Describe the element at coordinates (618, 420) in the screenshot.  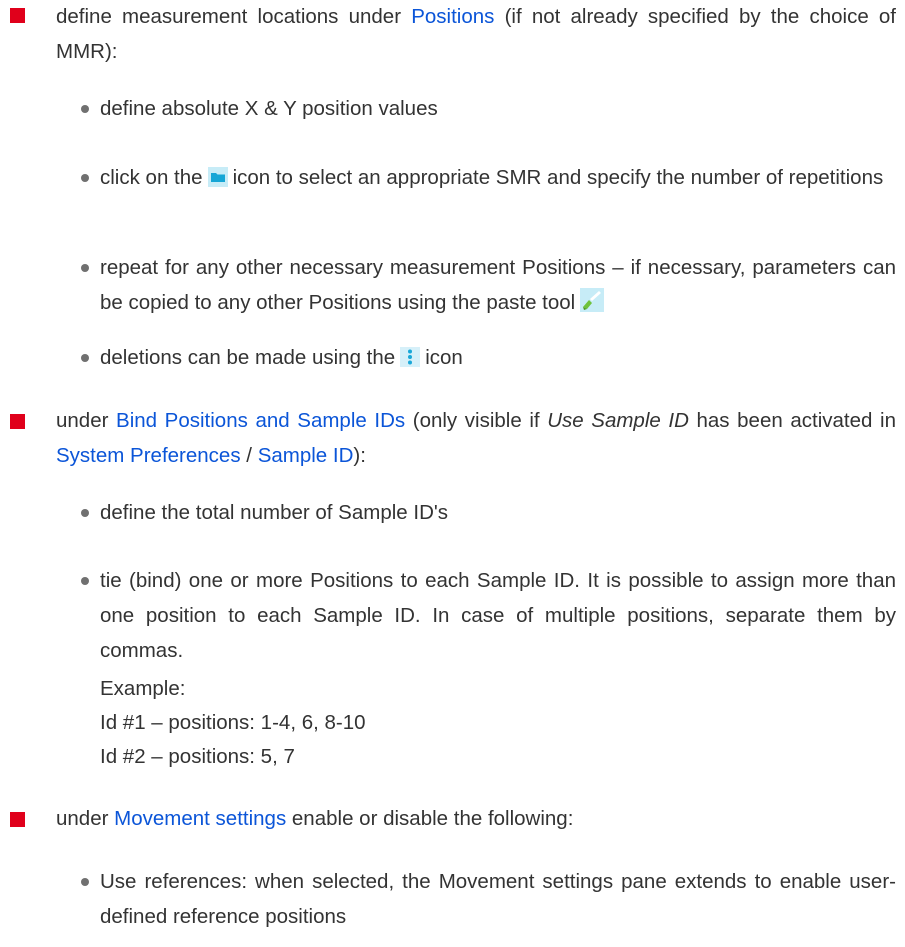
I see `use-sample-id-term: Use Sample ID` at that location.